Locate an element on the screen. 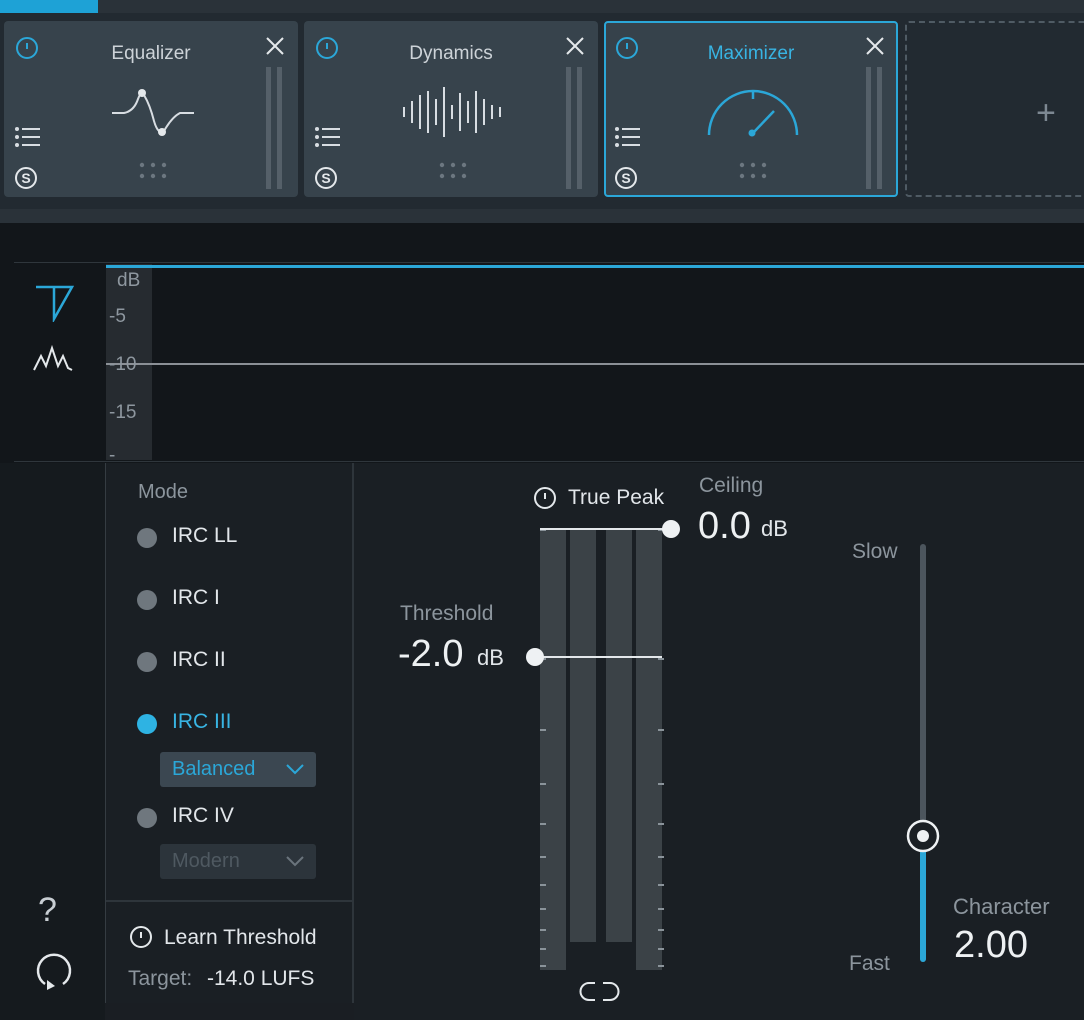  learn-threshold-label: Learn Threshold is located at coordinates (240, 937).